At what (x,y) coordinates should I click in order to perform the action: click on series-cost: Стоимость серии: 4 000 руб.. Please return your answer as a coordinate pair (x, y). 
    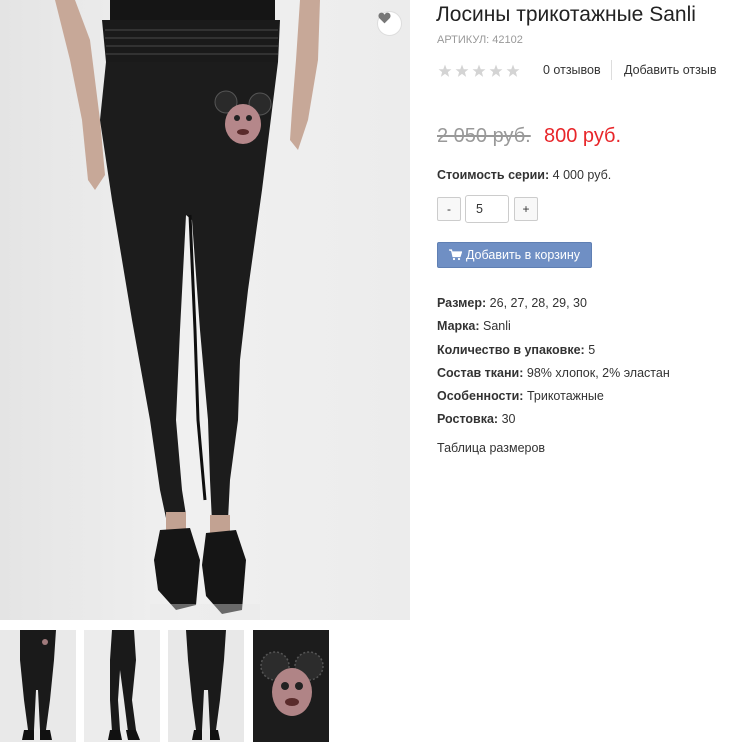
    Looking at the image, I should click on (524, 175).